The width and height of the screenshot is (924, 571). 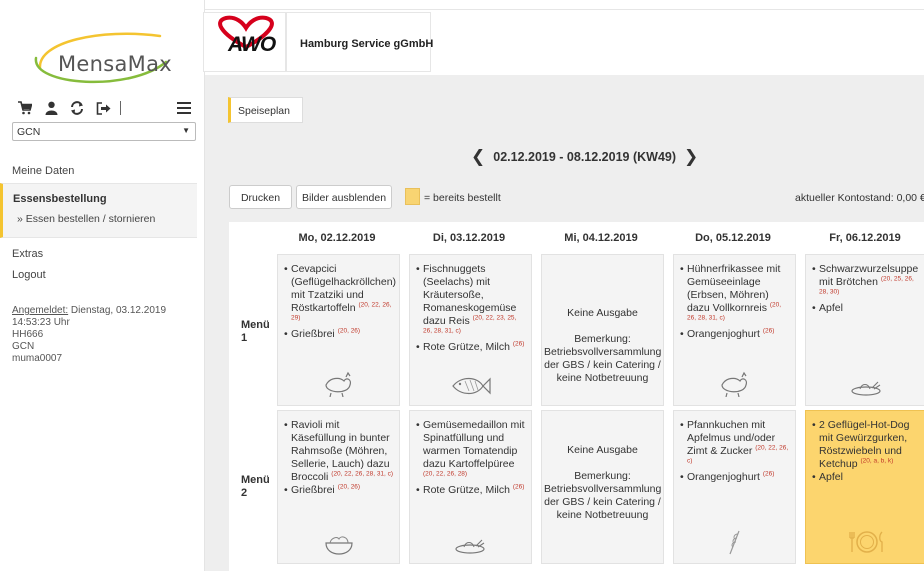 What do you see at coordinates (466, 490) in the screenshot?
I see `meal-text: Rote Grütze, Milch` at bounding box center [466, 490].